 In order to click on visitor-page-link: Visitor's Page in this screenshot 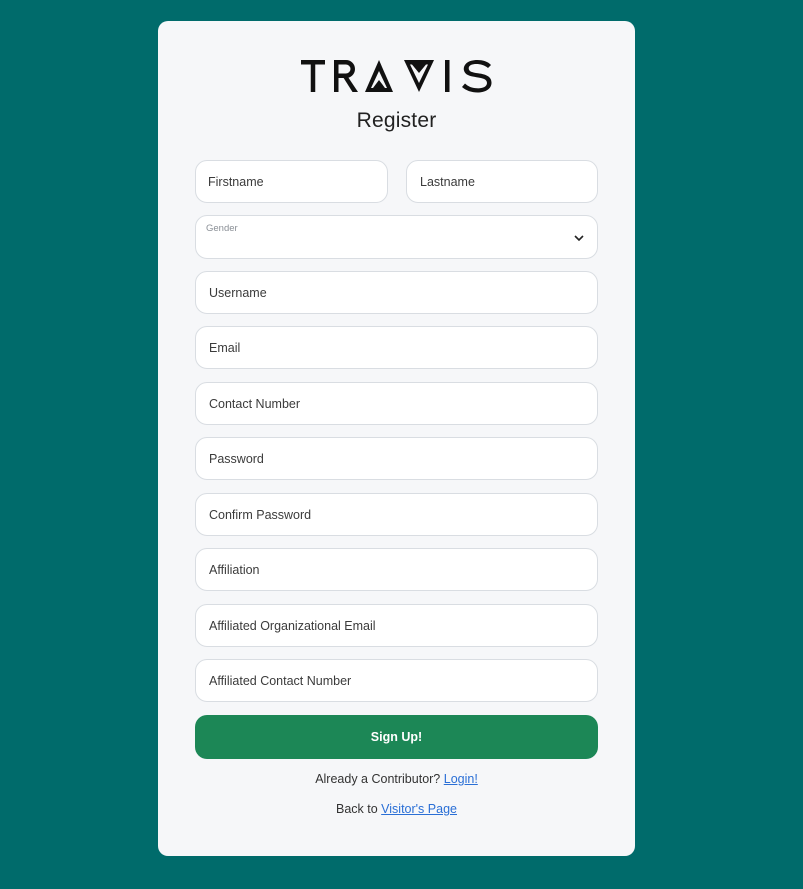, I will do `click(419, 809)`.